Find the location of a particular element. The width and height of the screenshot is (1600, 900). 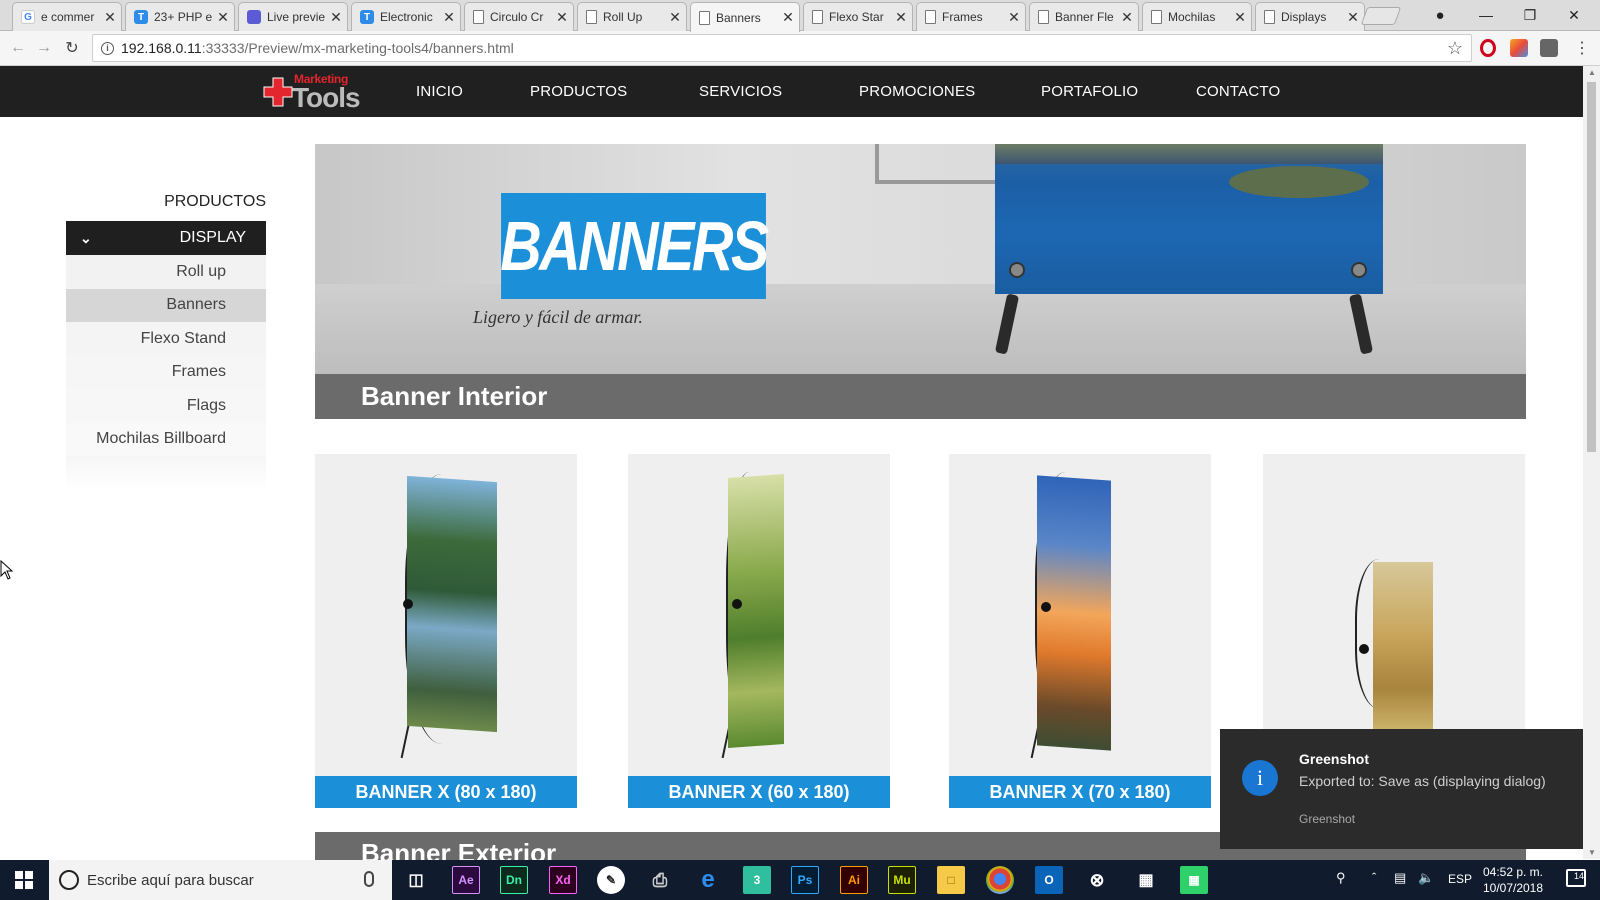

opera-extension-icon is located at coordinates (1488, 48).